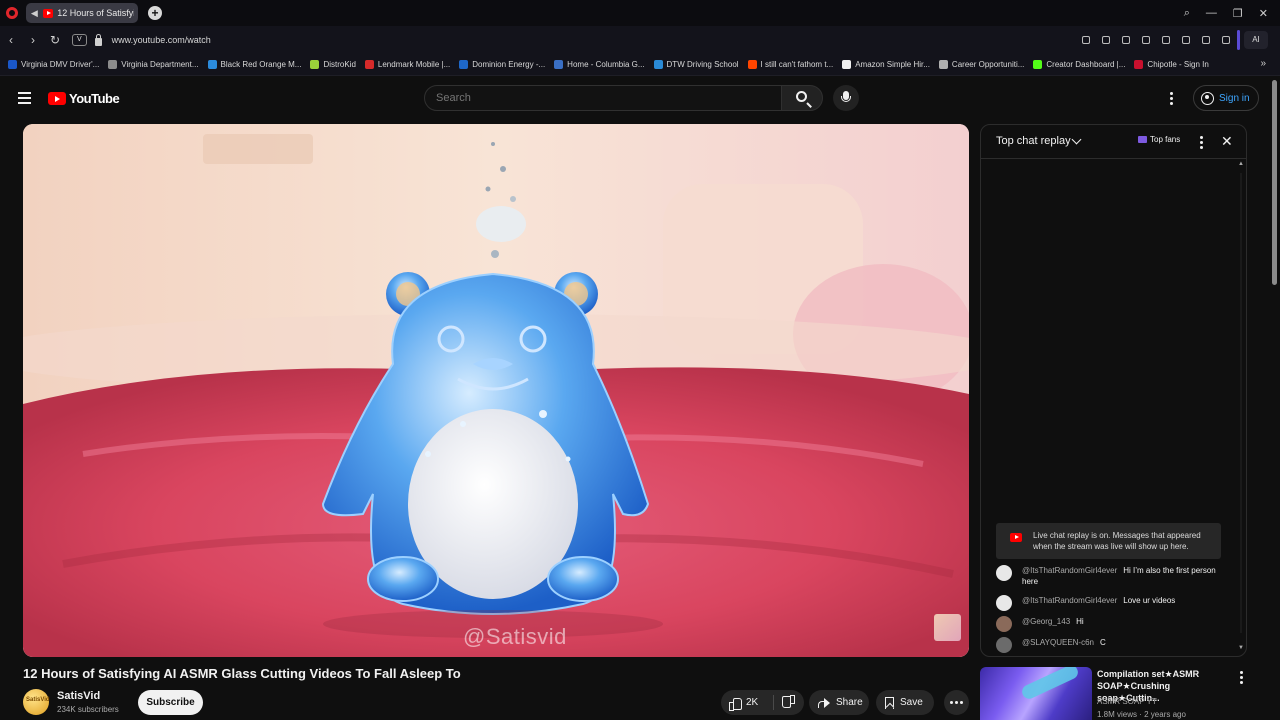 This screenshot has height=720, width=1280. Describe the element at coordinates (1156, 40) in the screenshot. I see `address-bar-actions` at that location.